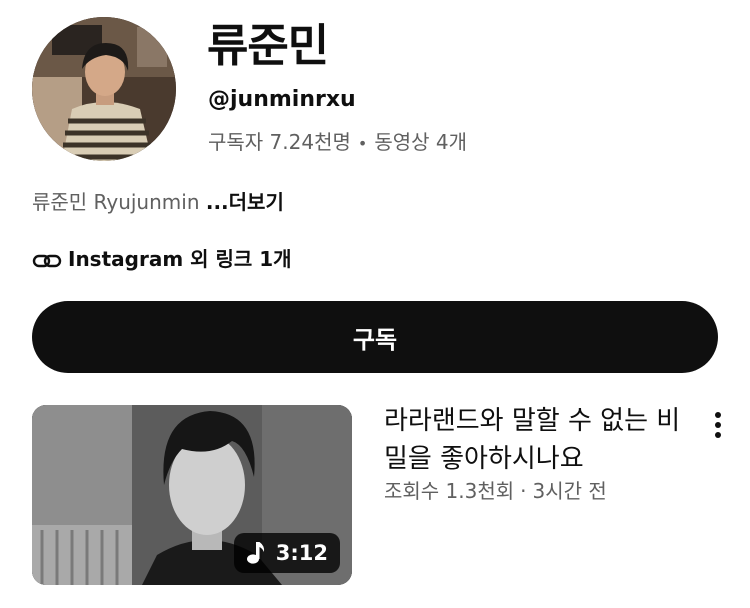 The height and width of the screenshot is (608, 750). I want to click on subscriber-count: 구독자 7.24천명, so click(279, 142).